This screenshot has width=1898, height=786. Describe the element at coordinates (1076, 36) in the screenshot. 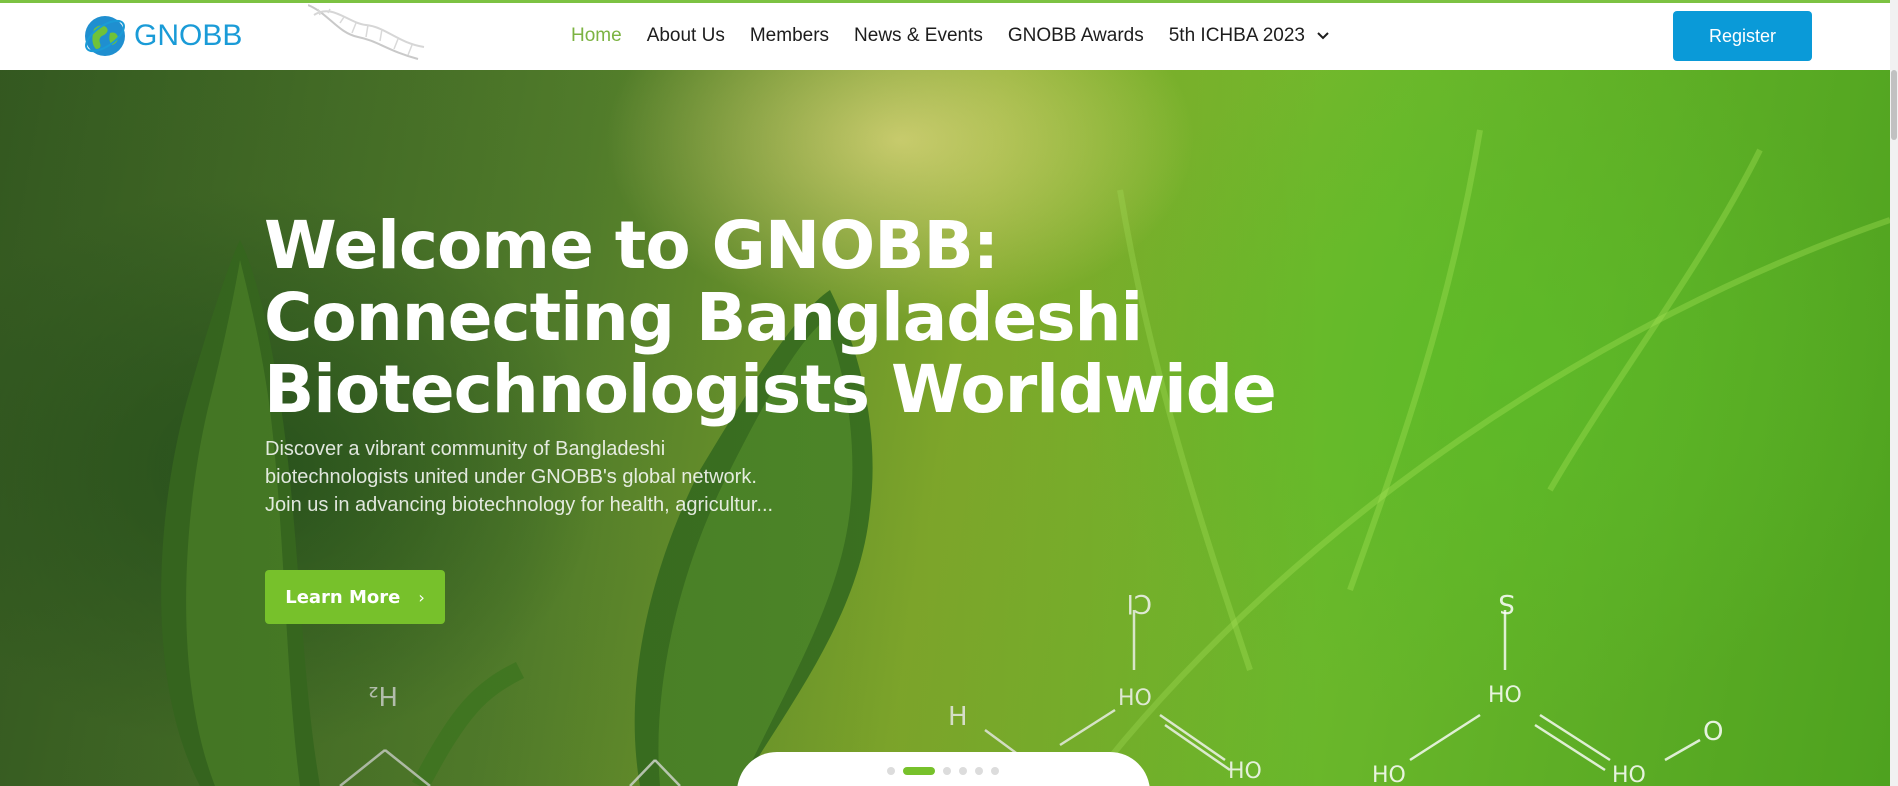

I see `nav-gnobb-awards: GNOBB Awards` at that location.